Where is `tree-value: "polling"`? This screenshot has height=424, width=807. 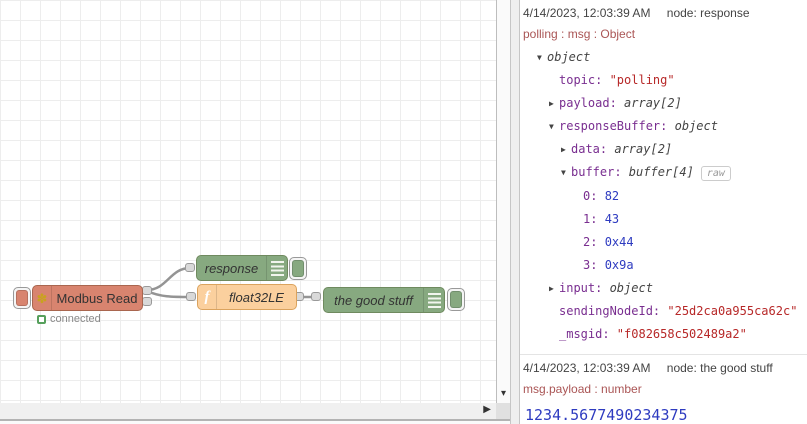
tree-value: "polling" is located at coordinates (642, 80).